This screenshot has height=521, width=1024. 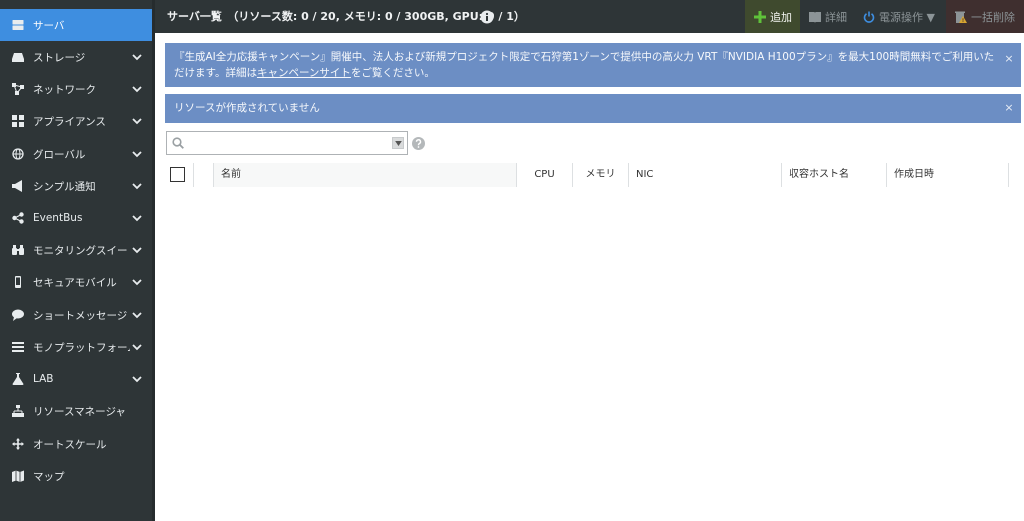 I want to click on network-icon, so click(x=18, y=89).